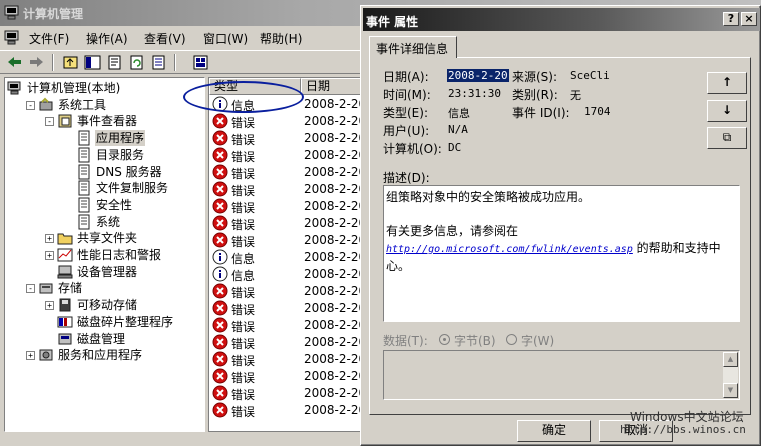 Image resolution: width=761 pixels, height=446 pixels. What do you see at coordinates (590, 75) in the screenshot?
I see `source-value: SceCli` at bounding box center [590, 75].